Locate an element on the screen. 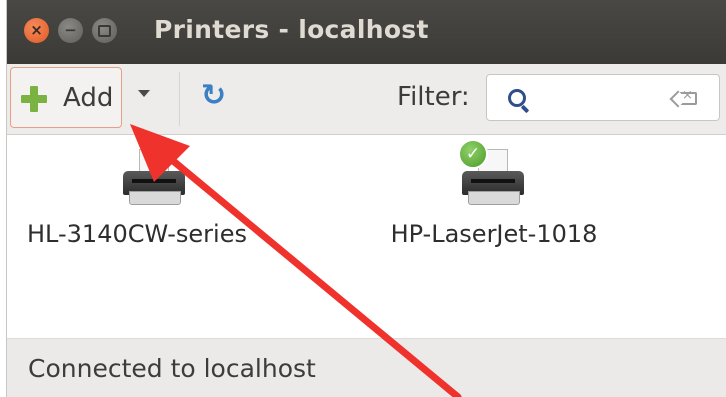 The image size is (726, 397). minimize-window-button: − is located at coordinates (70, 30).